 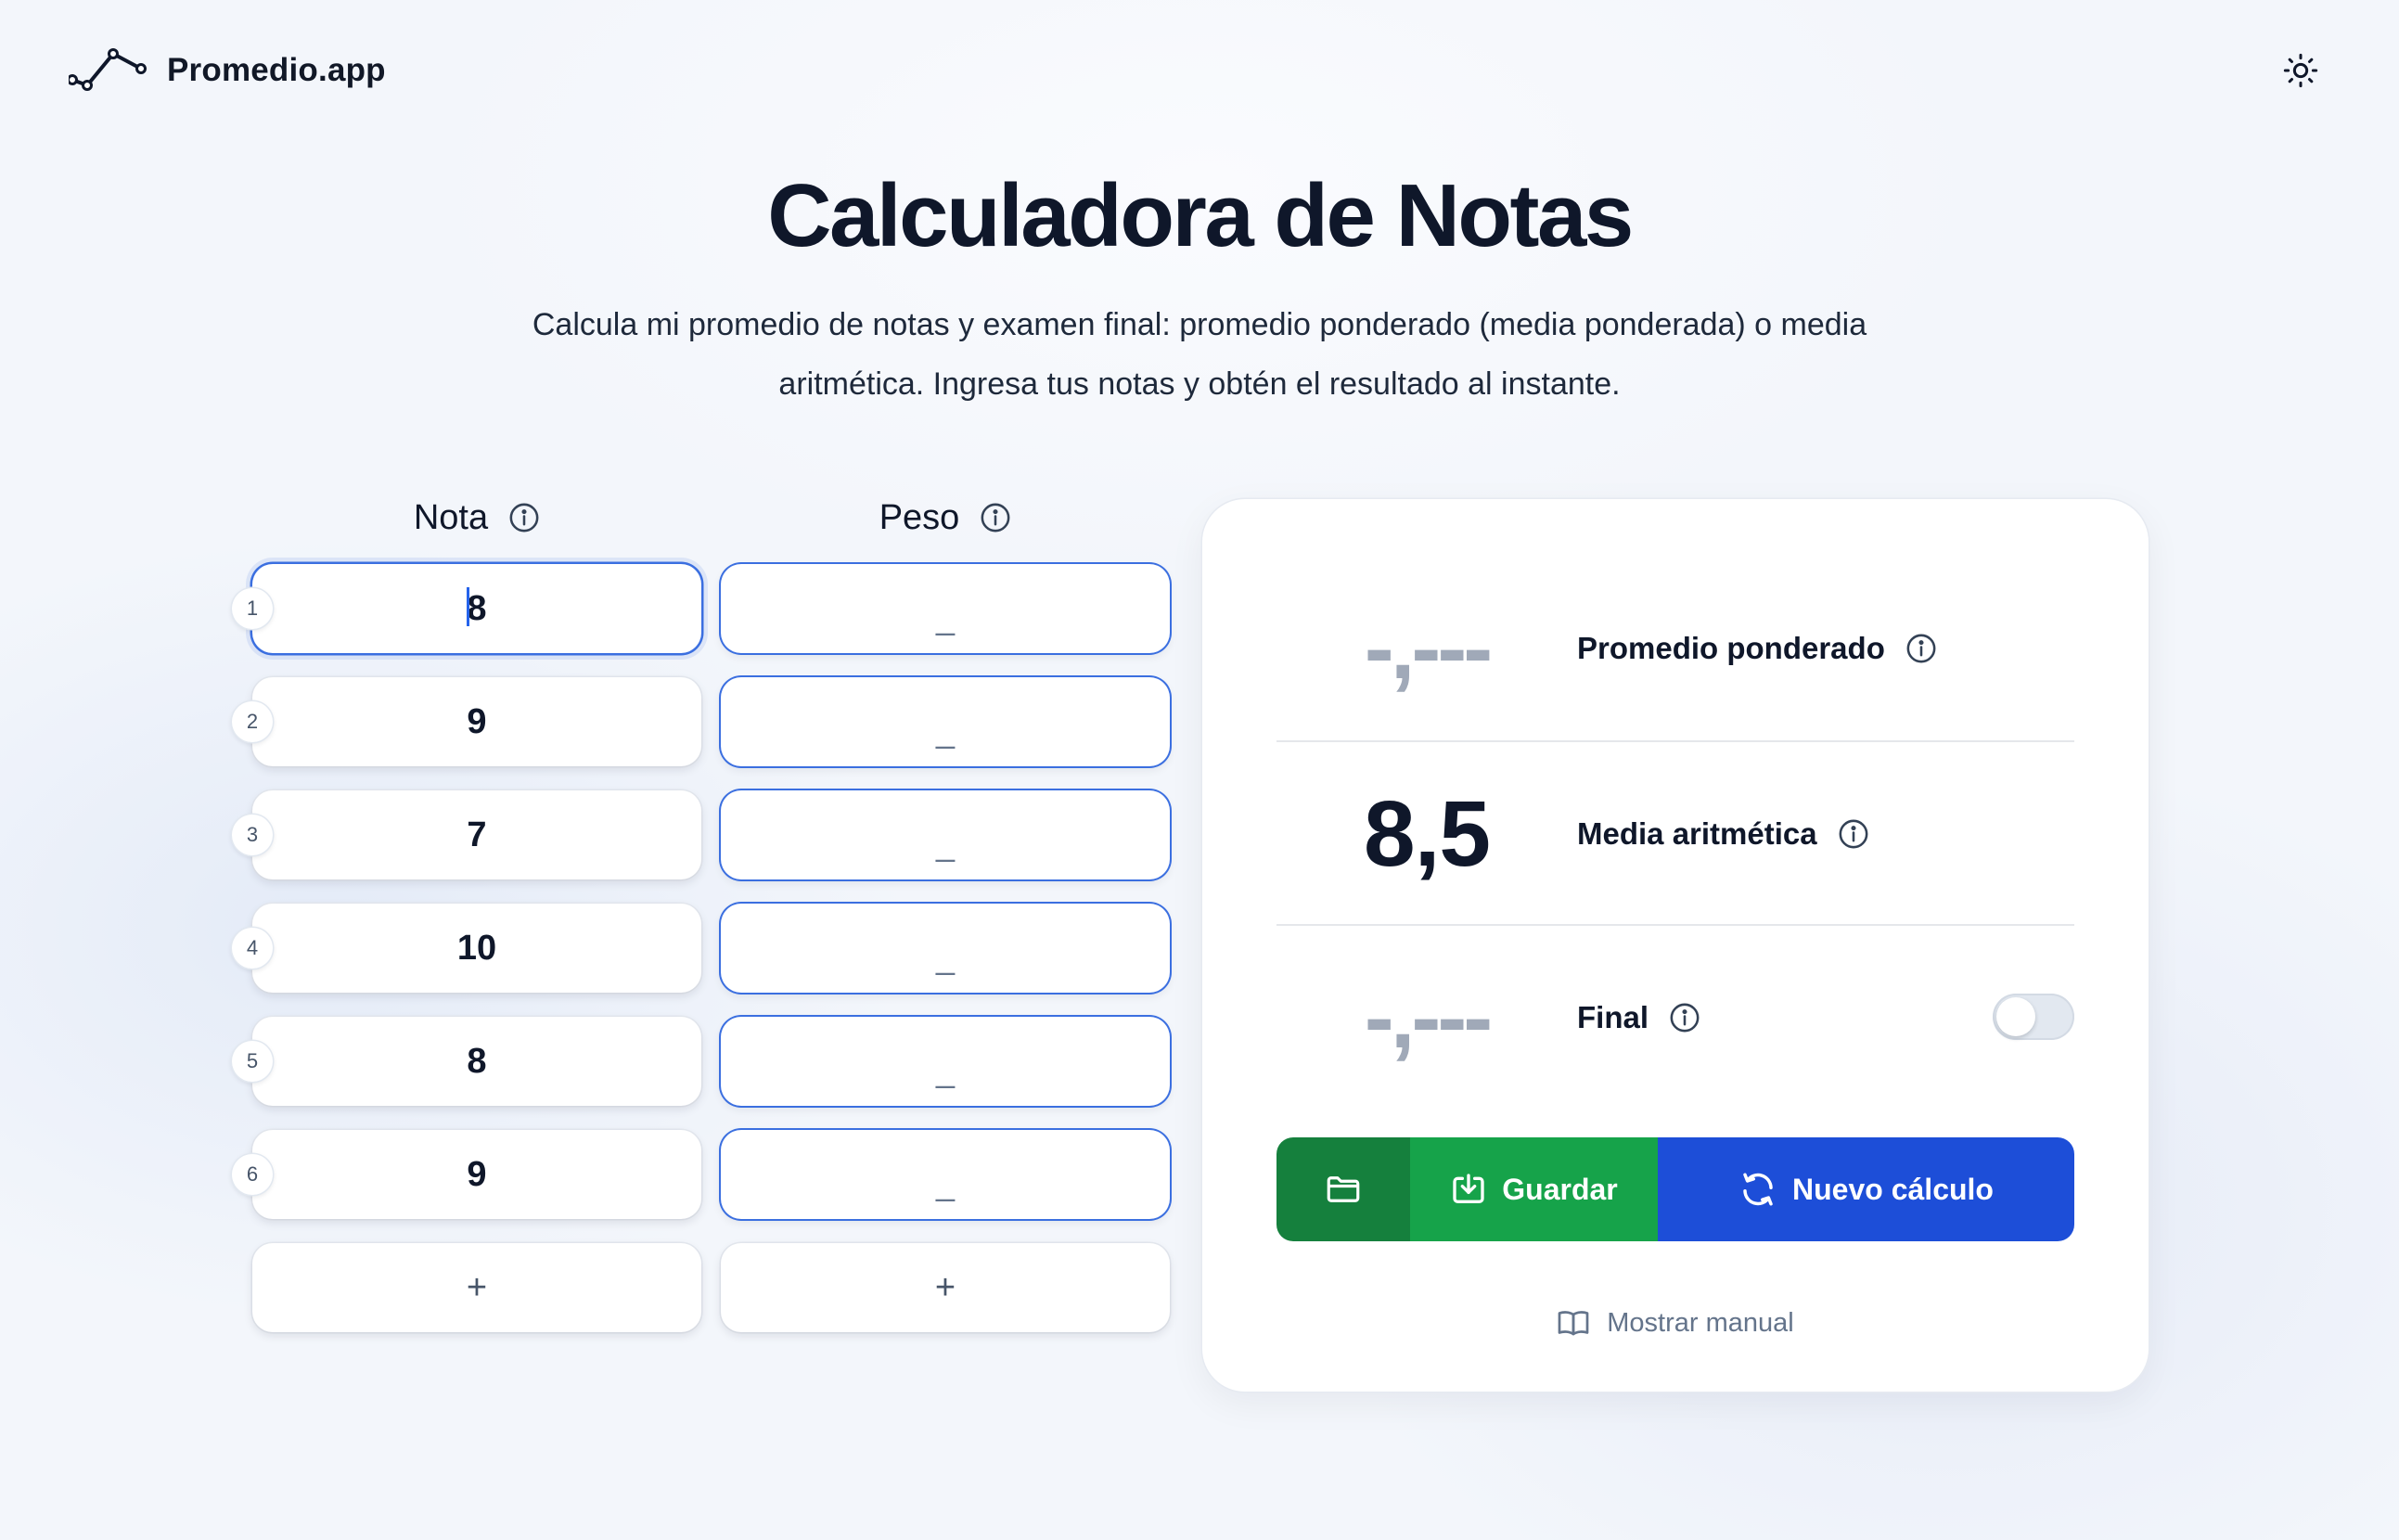 I want to click on download-icon, so click(x=1468, y=1188).